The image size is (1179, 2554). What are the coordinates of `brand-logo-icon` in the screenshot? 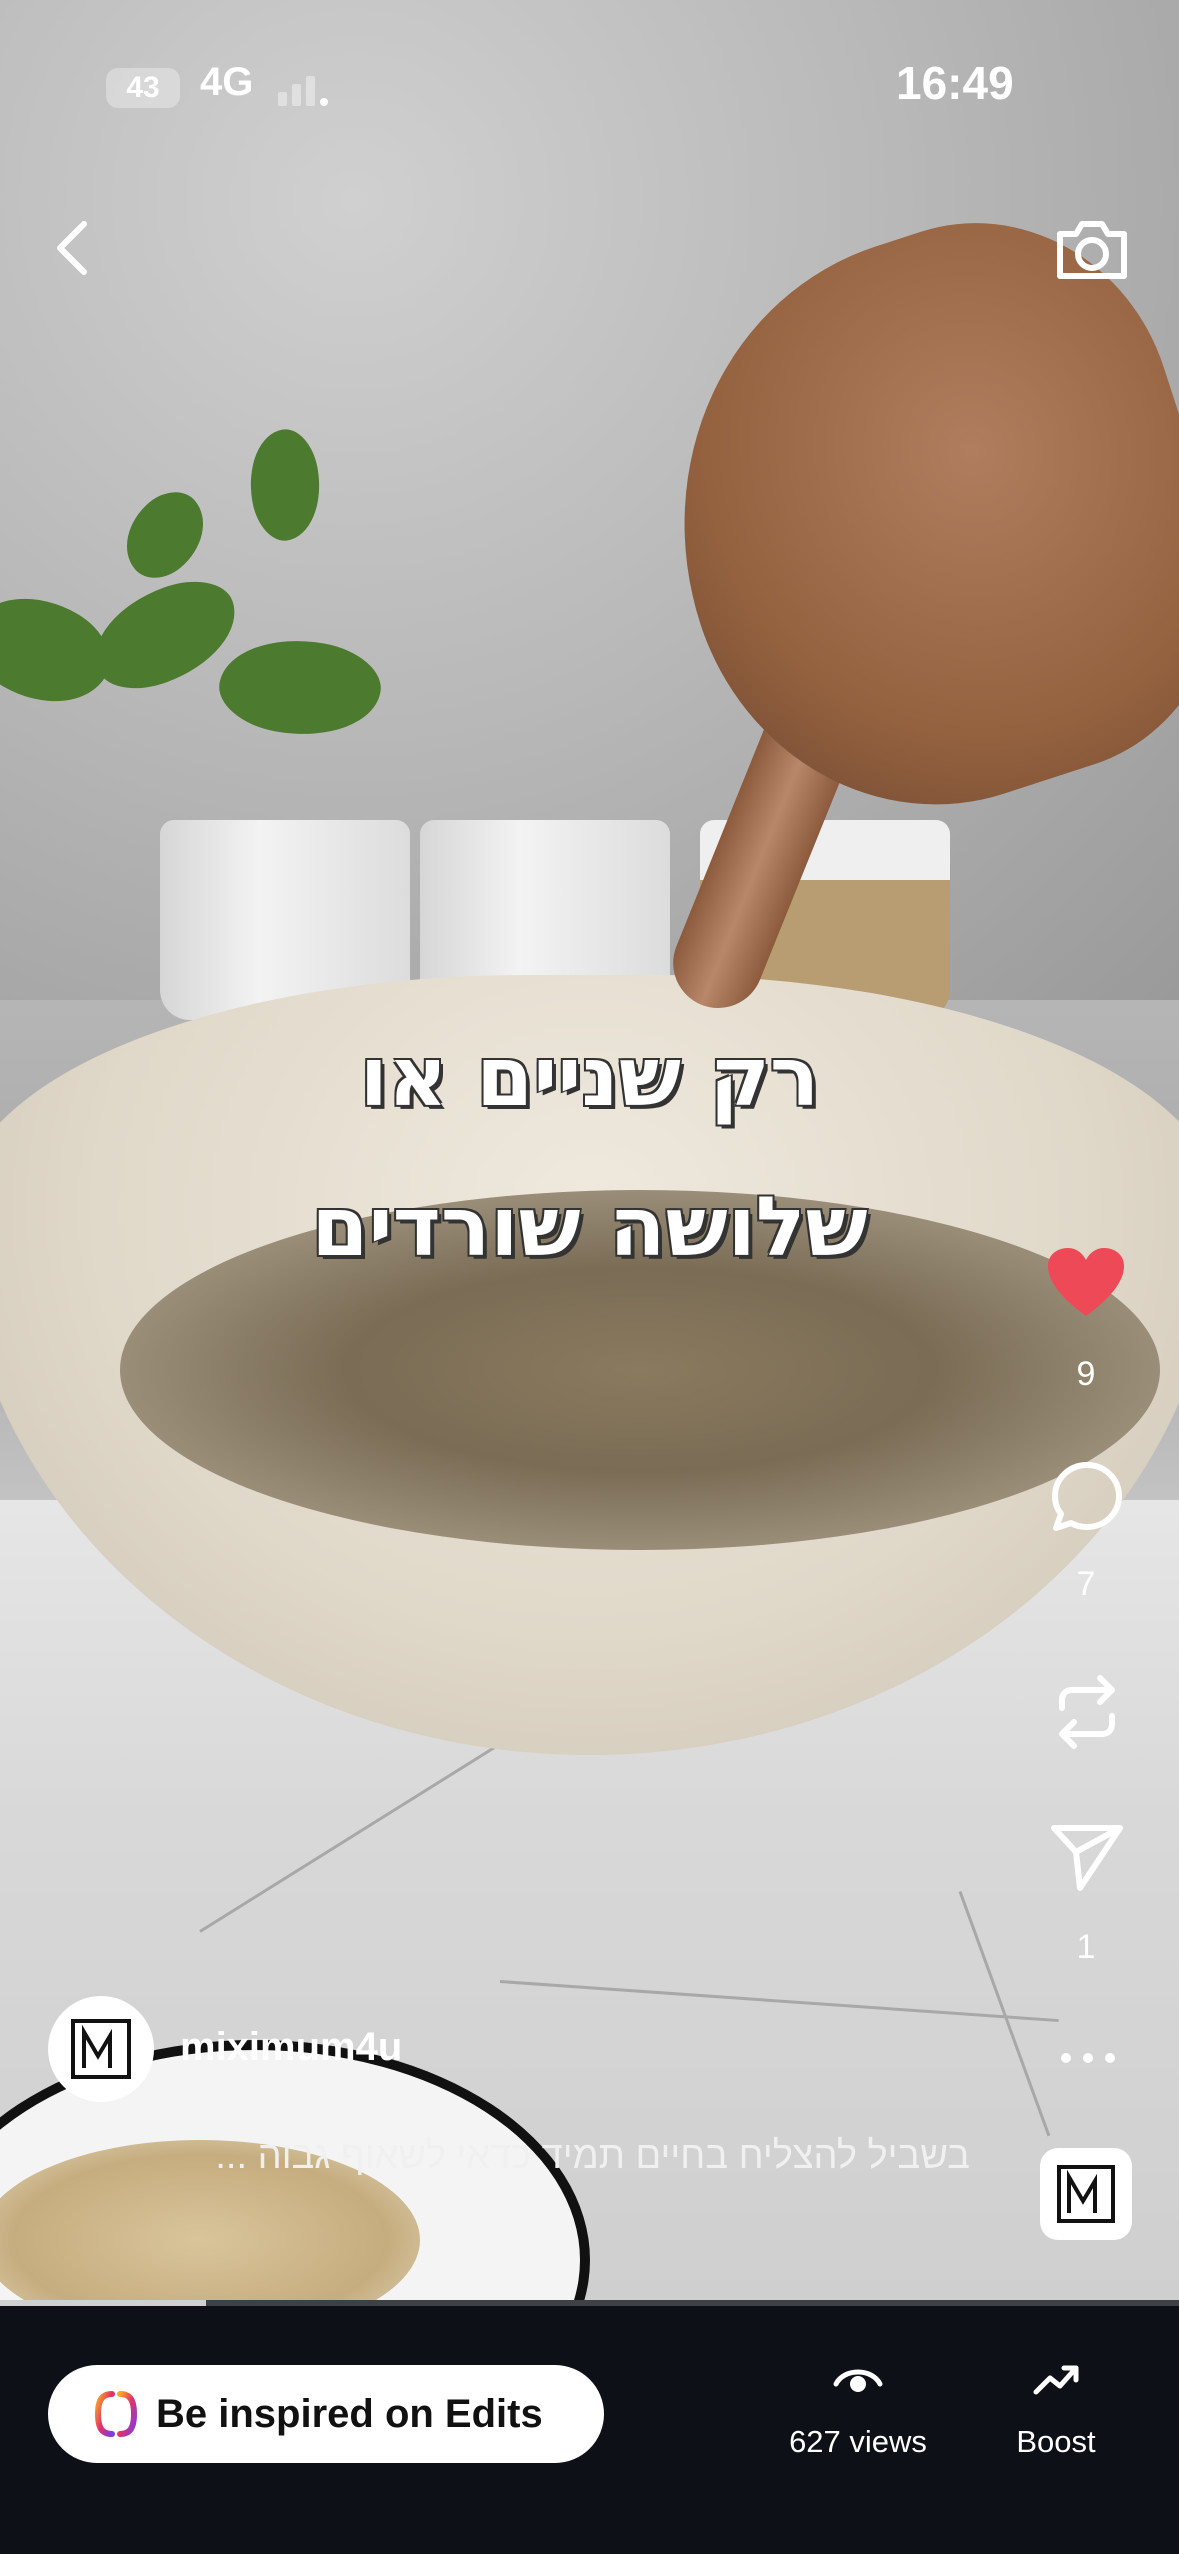 It's located at (101, 2049).